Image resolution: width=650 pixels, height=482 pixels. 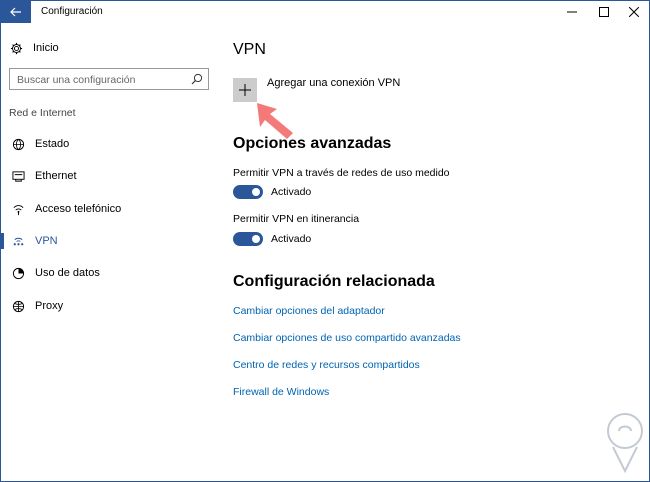 What do you see at coordinates (78, 209) in the screenshot?
I see `sidebar-item-label: Acceso telefónico` at bounding box center [78, 209].